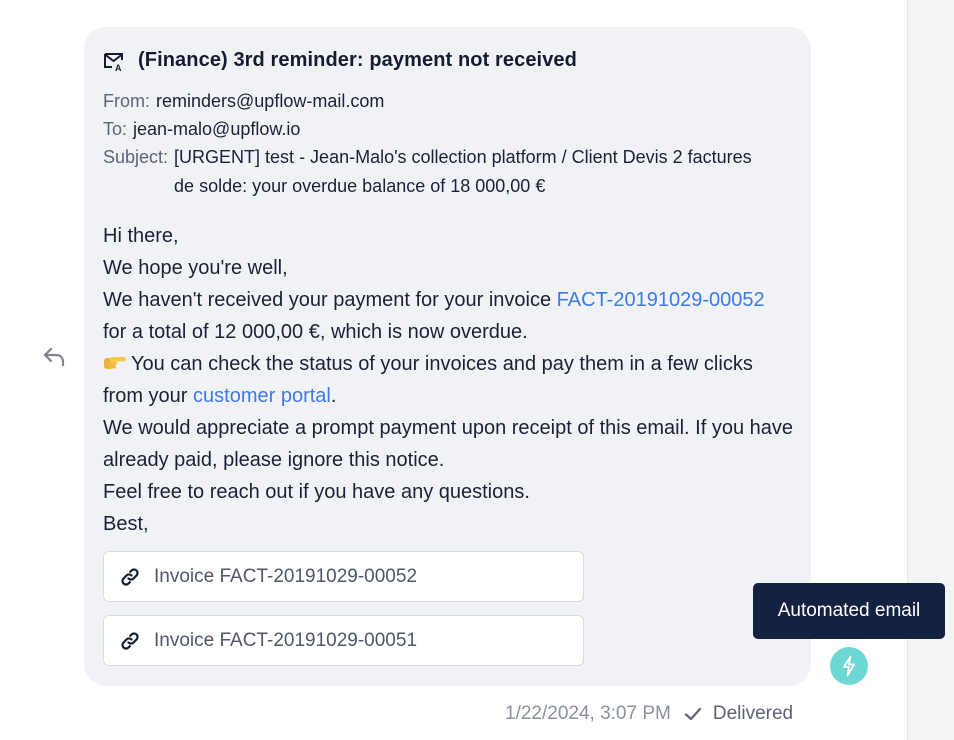 The height and width of the screenshot is (740, 954). What do you see at coordinates (753, 713) in the screenshot?
I see `delivery-status: Delivered` at bounding box center [753, 713].